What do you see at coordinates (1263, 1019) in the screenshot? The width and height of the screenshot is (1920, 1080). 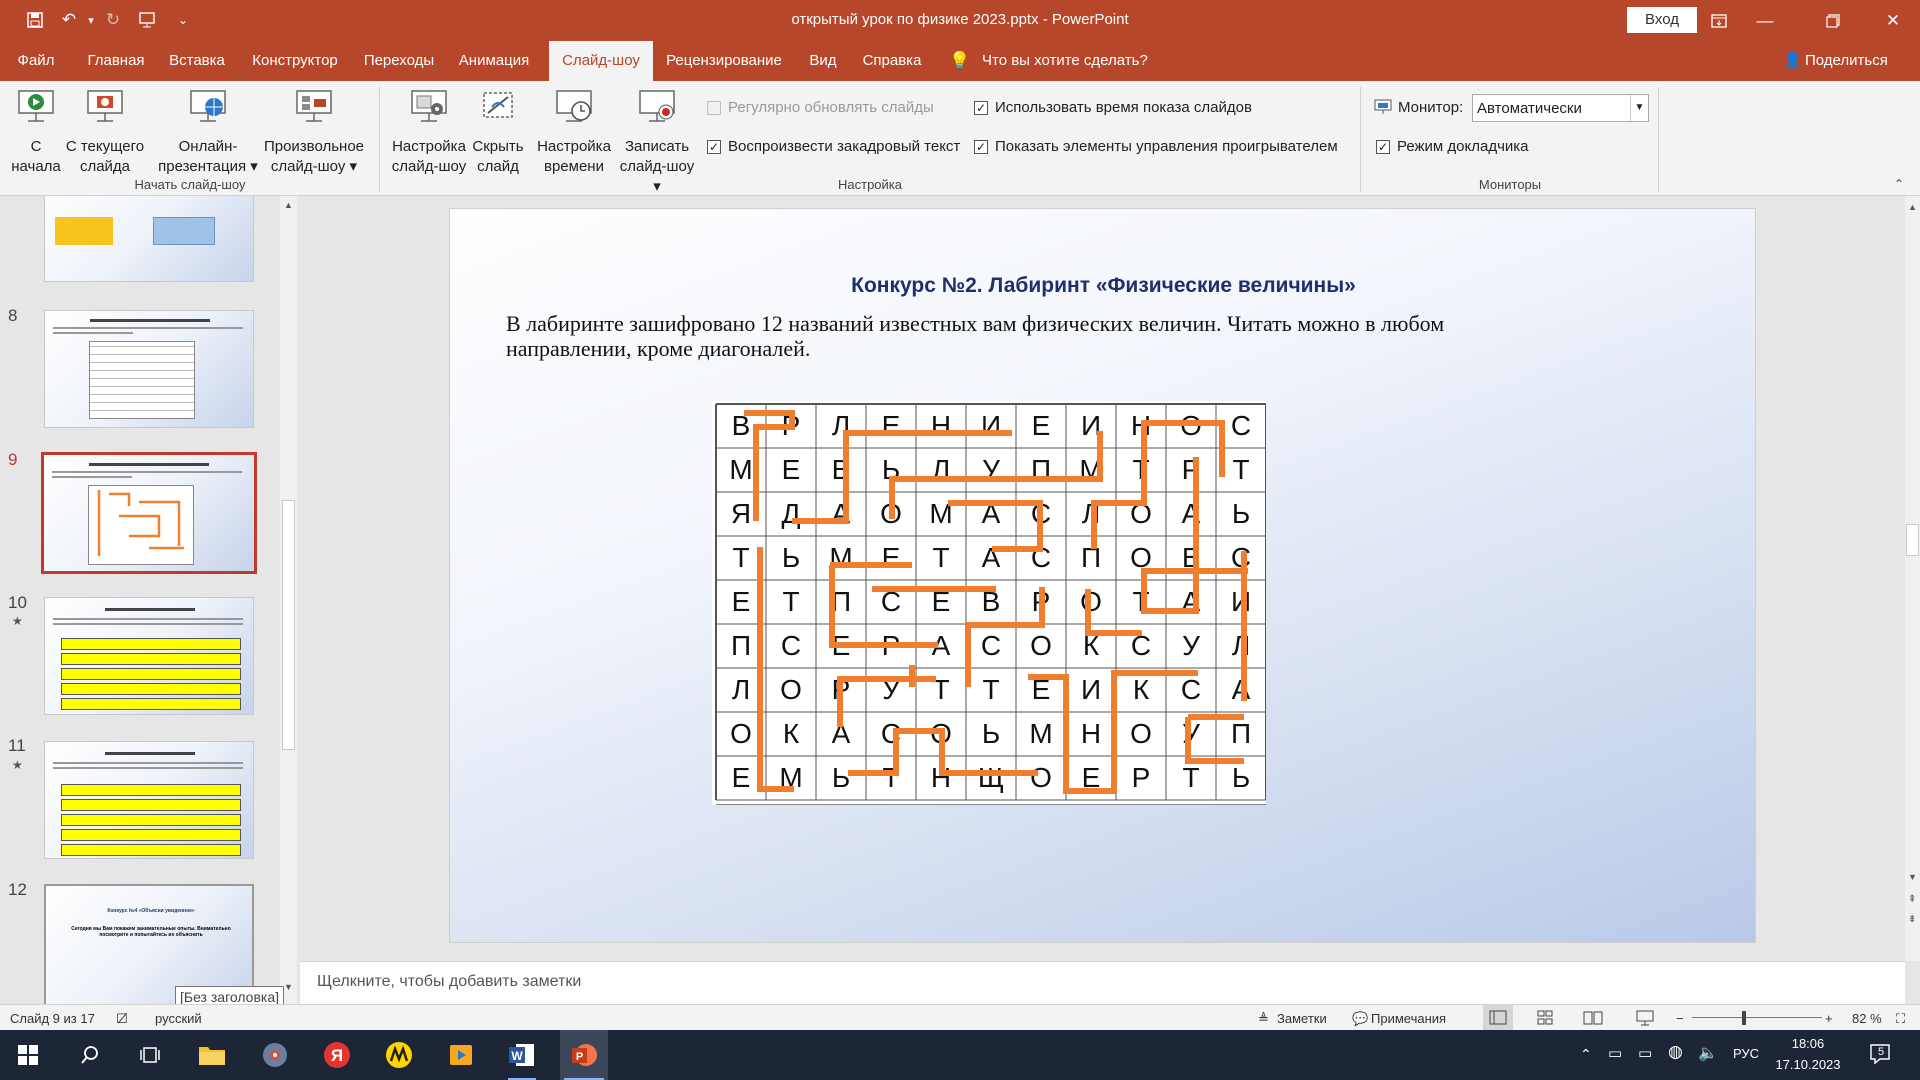 I see `notes-icon: ≜` at bounding box center [1263, 1019].